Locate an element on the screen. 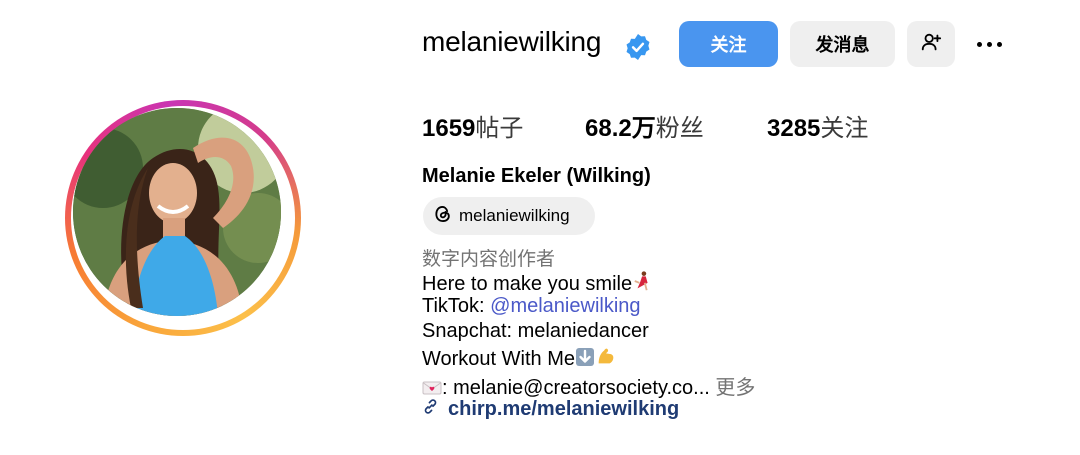 Image resolution: width=1080 pixels, height=455 pixels. link-icon is located at coordinates (430, 409).